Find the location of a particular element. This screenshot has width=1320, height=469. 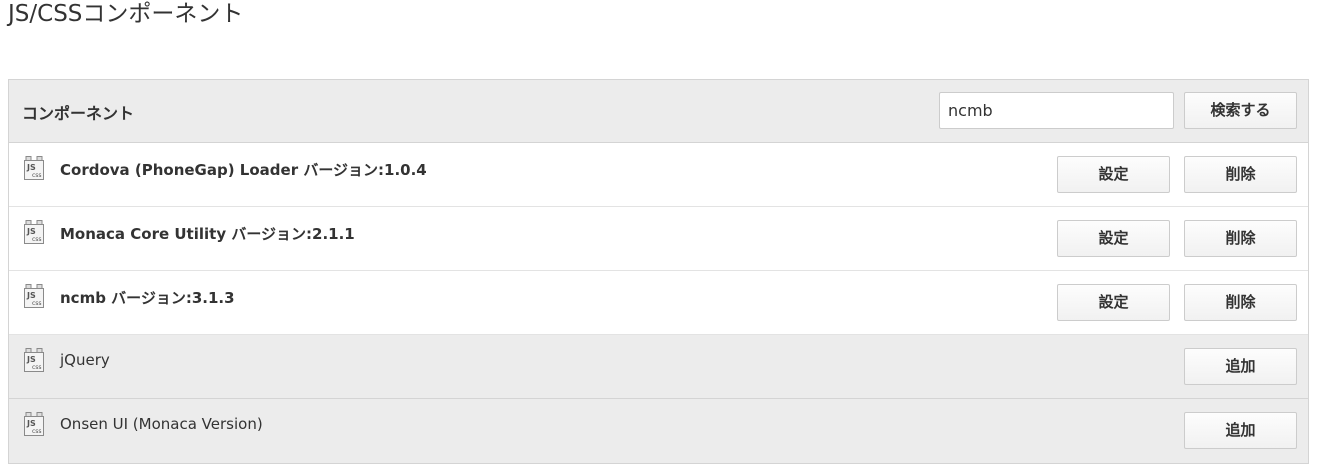

available-row-jquery: JS css jQuery 追加 is located at coordinates (658, 367).